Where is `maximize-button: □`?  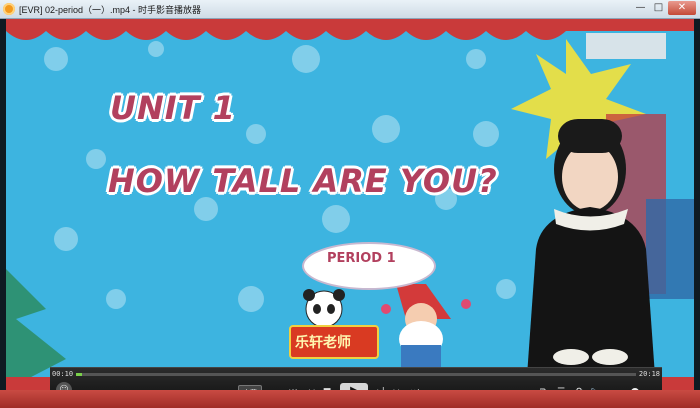 maximize-button: □ is located at coordinates (658, 8).